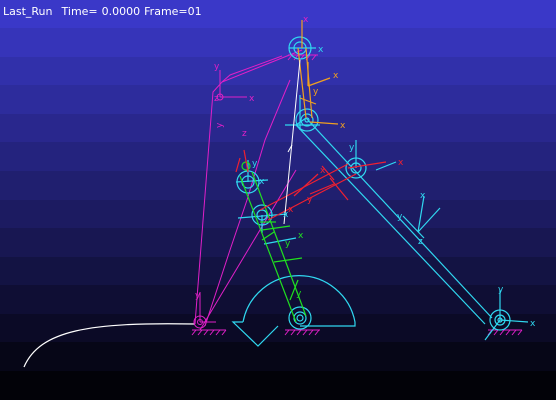  Describe the element at coordinates (166, 11) in the screenshot. I see `frame-label: Frame=` at that location.